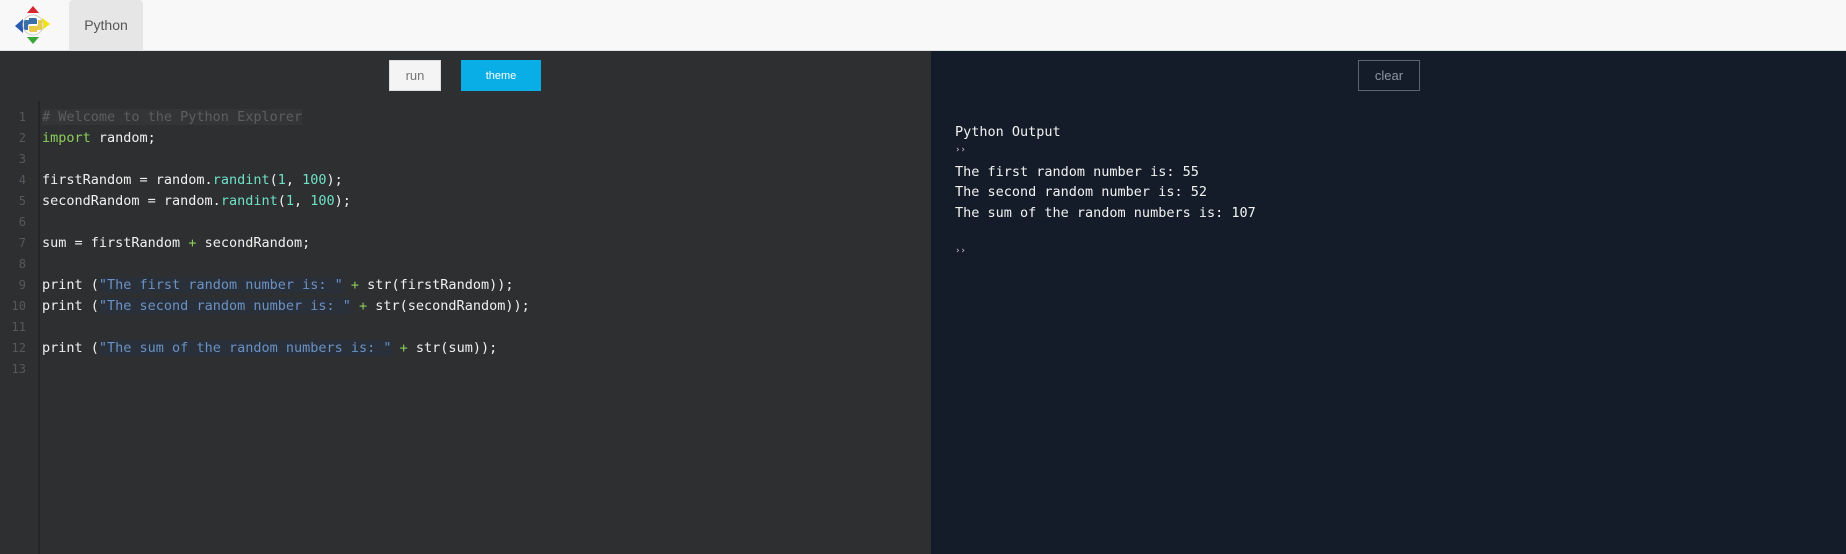  Describe the element at coordinates (22, 285) in the screenshot. I see `line-number: 9` at that location.